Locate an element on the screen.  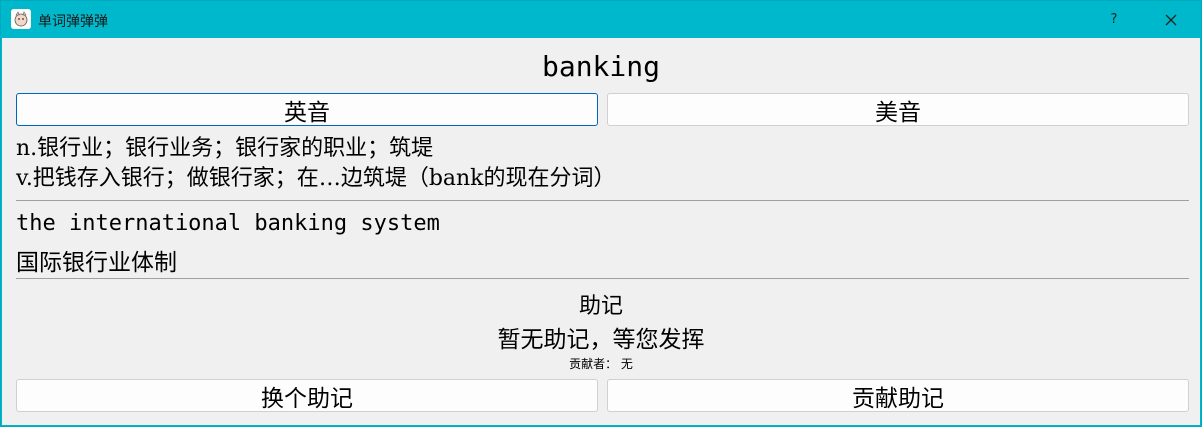
window-title: 单词弹弹弹 is located at coordinates (73, 22).